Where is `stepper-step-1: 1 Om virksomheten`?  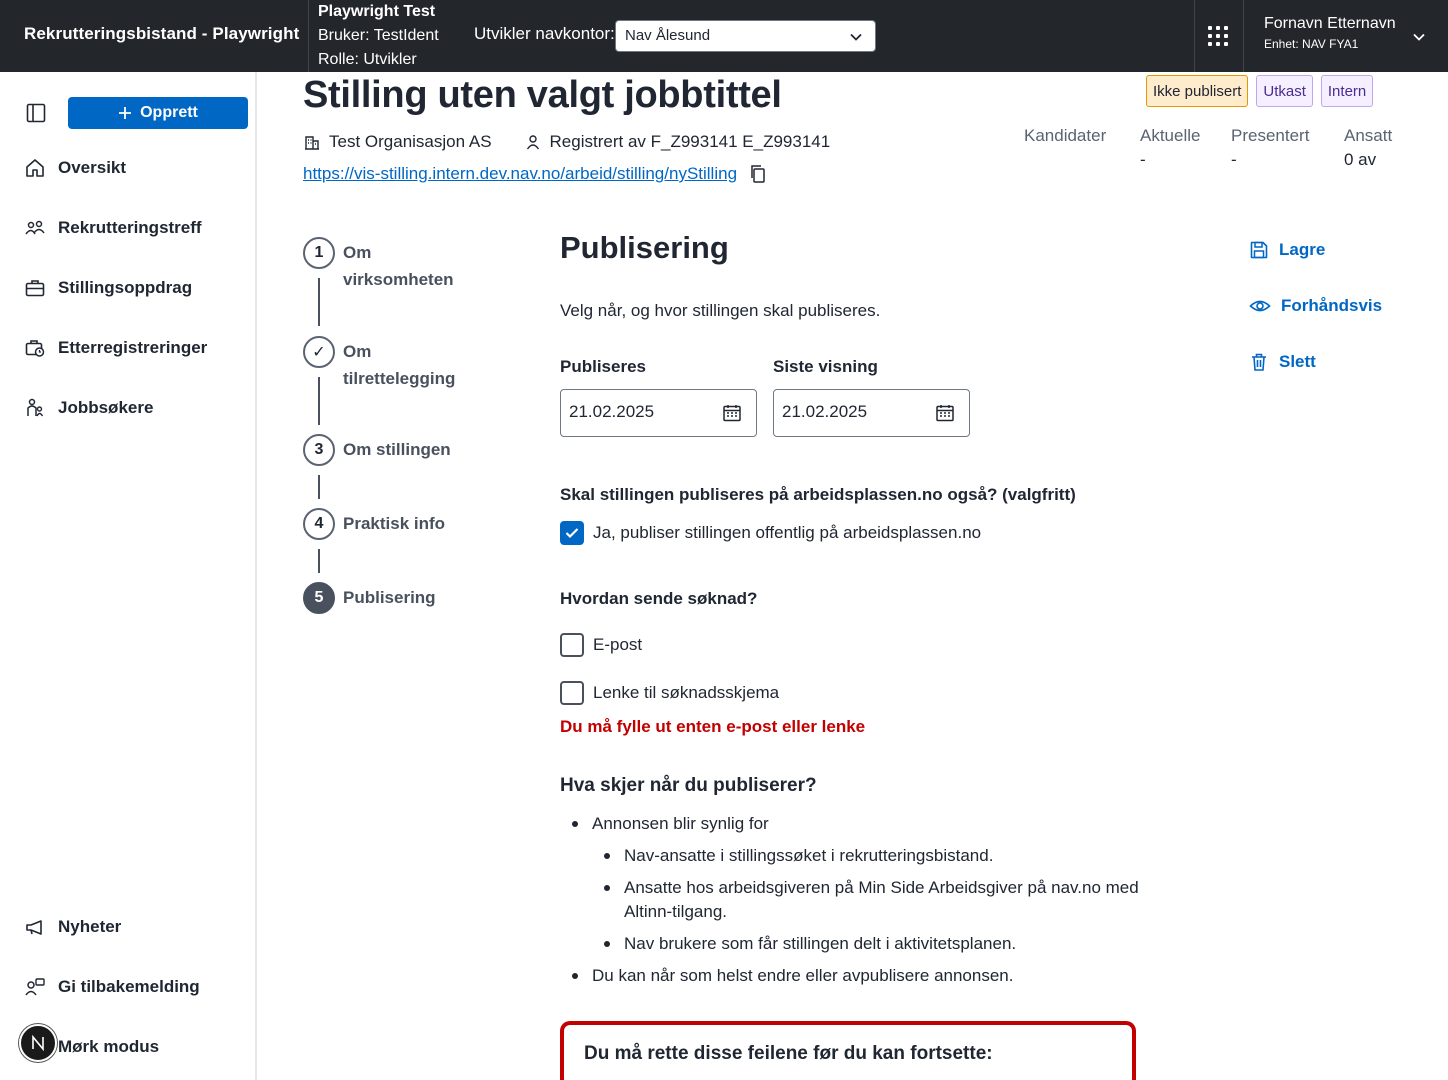
stepper-step-1: 1 Om virksomheten is located at coordinates (393, 265).